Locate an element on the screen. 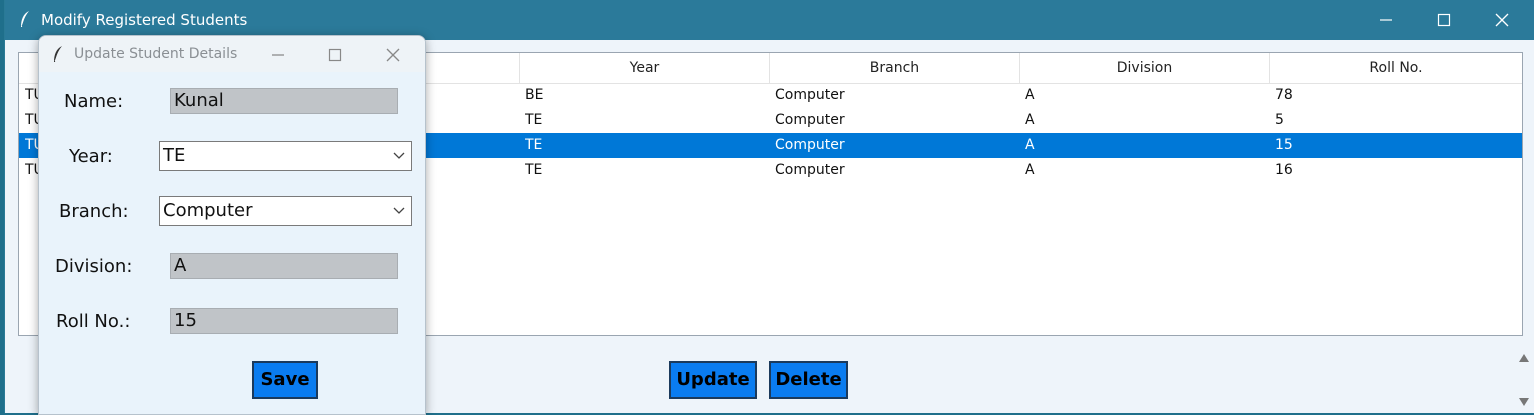  year-select: TE is located at coordinates (285, 156).